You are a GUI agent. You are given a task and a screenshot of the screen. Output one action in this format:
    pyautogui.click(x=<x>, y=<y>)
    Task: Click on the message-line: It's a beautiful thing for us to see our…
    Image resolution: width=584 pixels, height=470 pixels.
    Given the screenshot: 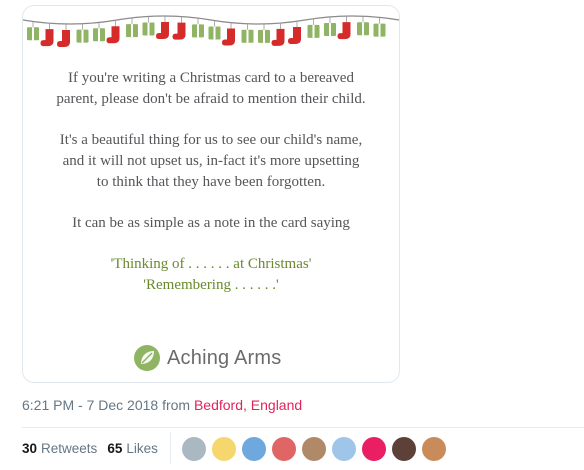 What is the action you would take?
    pyautogui.click(x=211, y=140)
    